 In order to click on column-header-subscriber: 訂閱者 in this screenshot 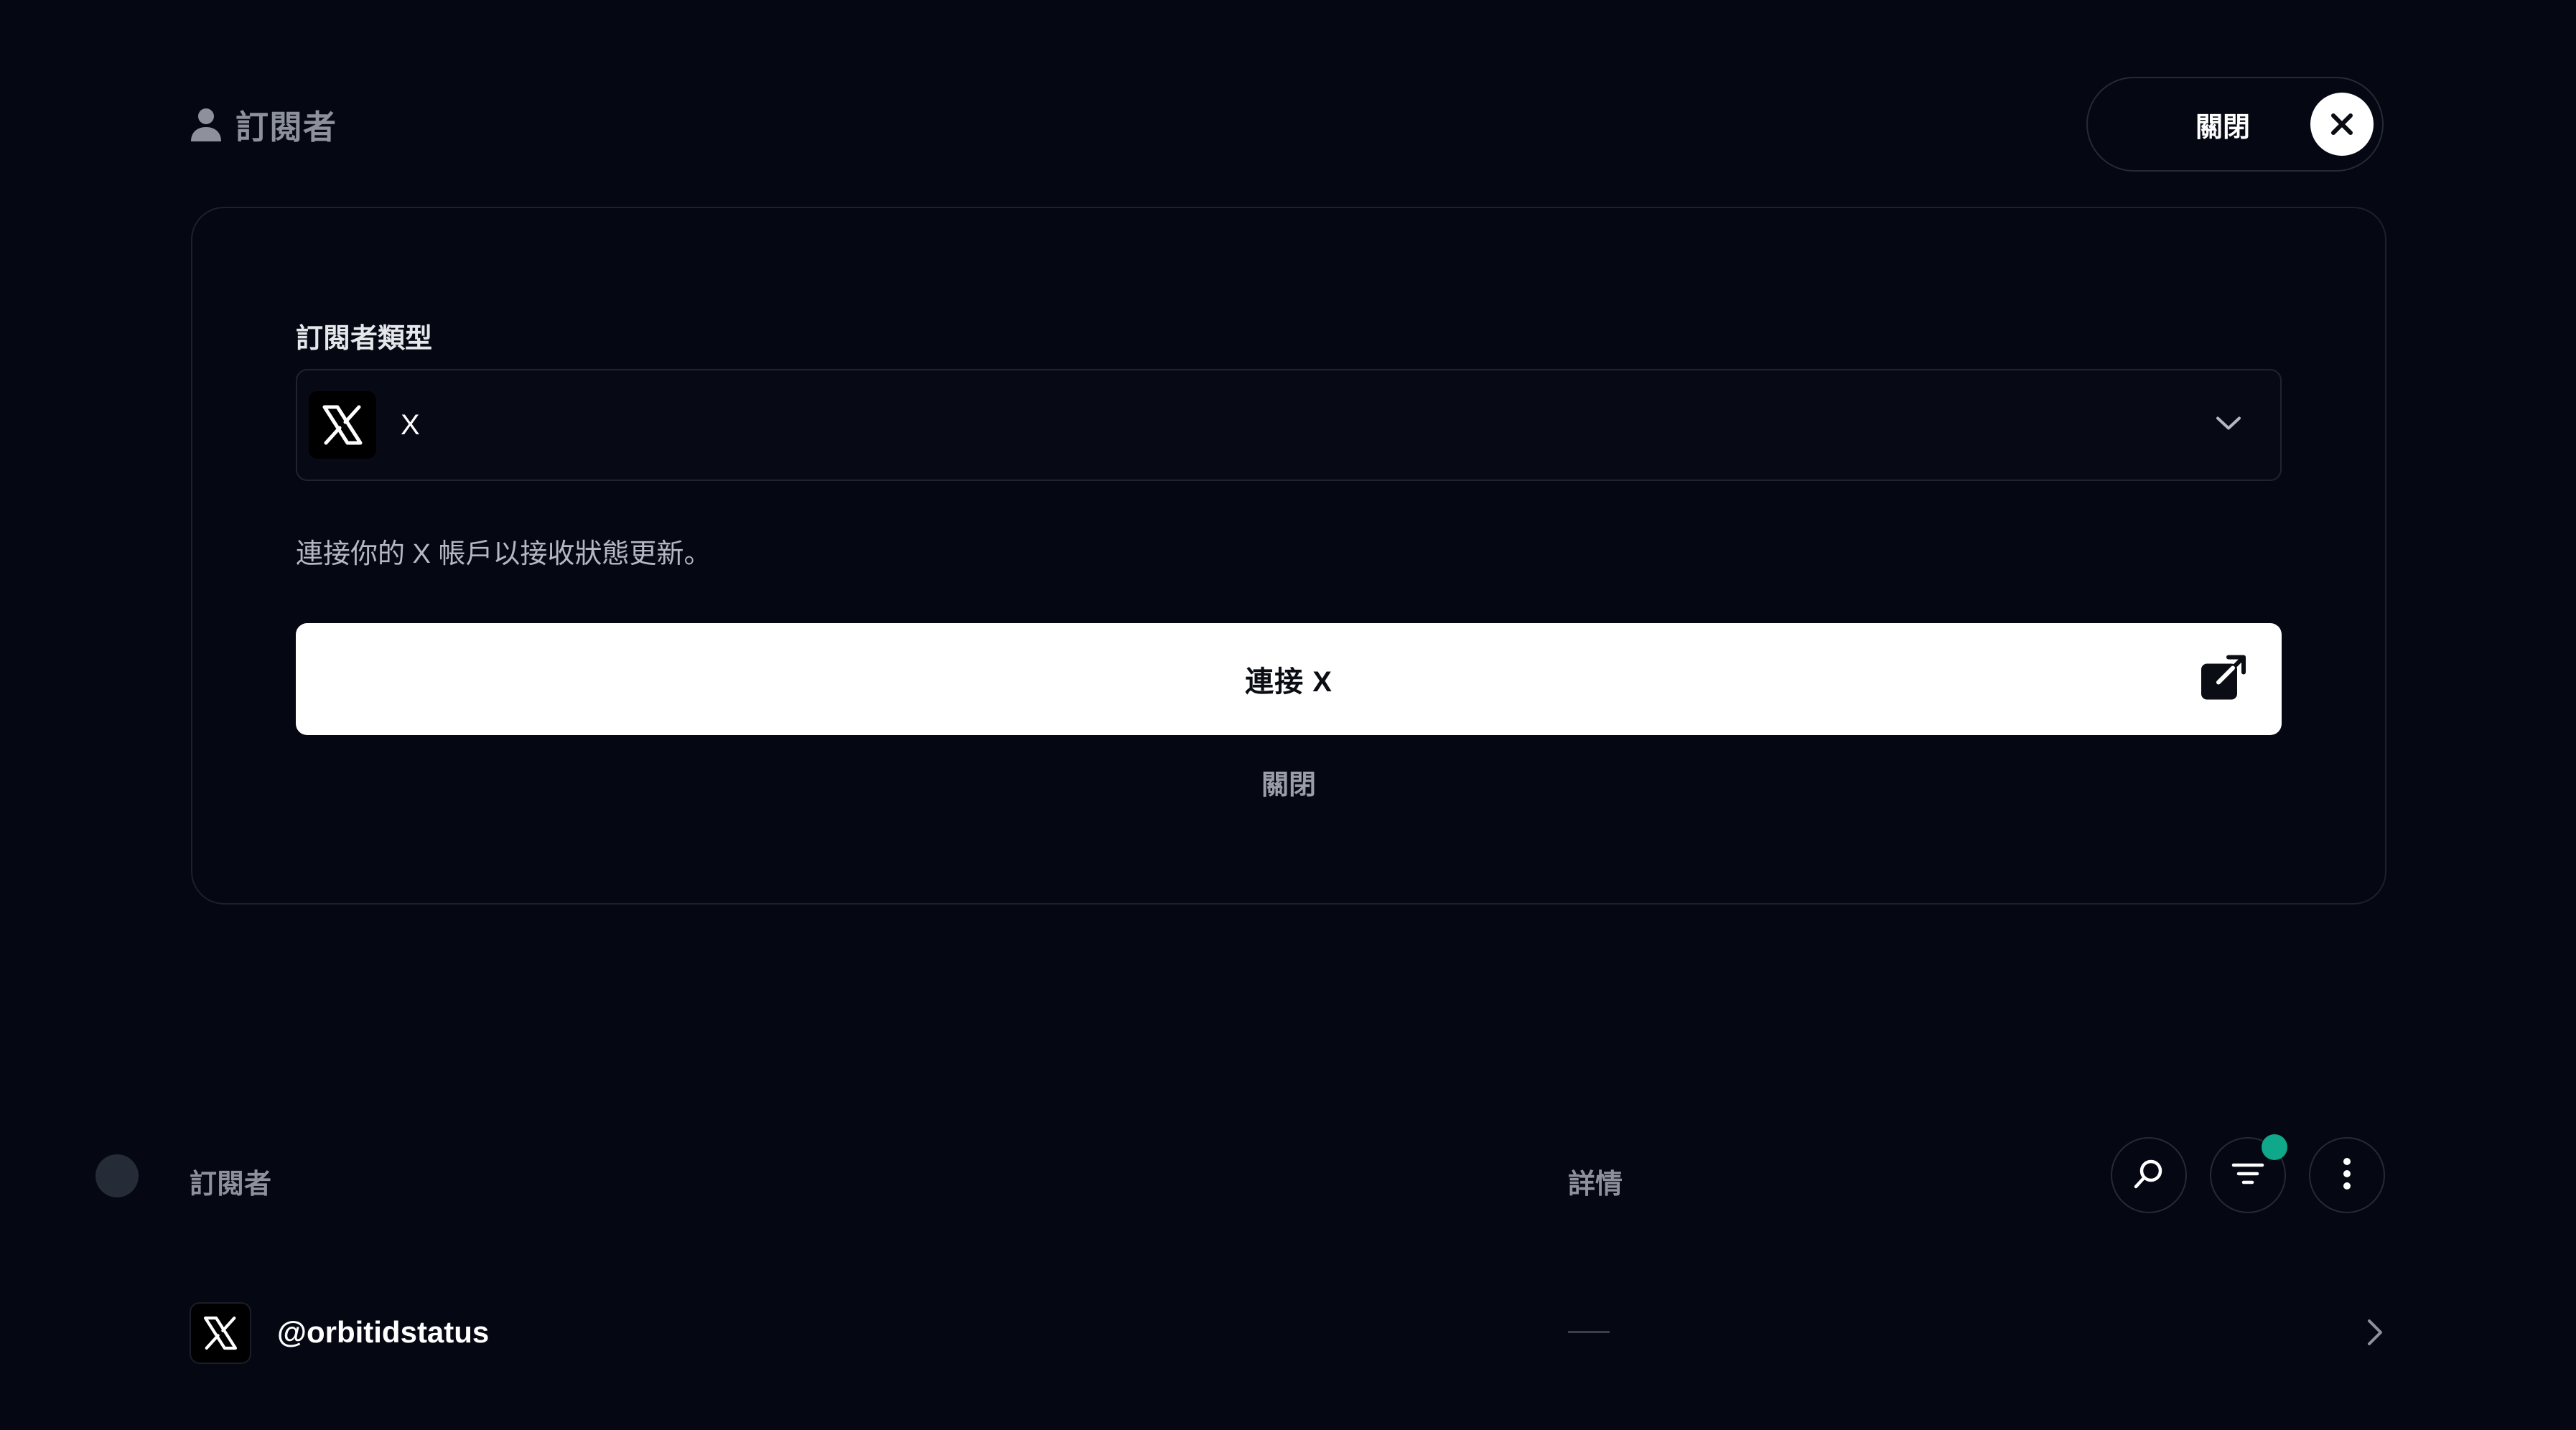, I will do `click(230, 1181)`.